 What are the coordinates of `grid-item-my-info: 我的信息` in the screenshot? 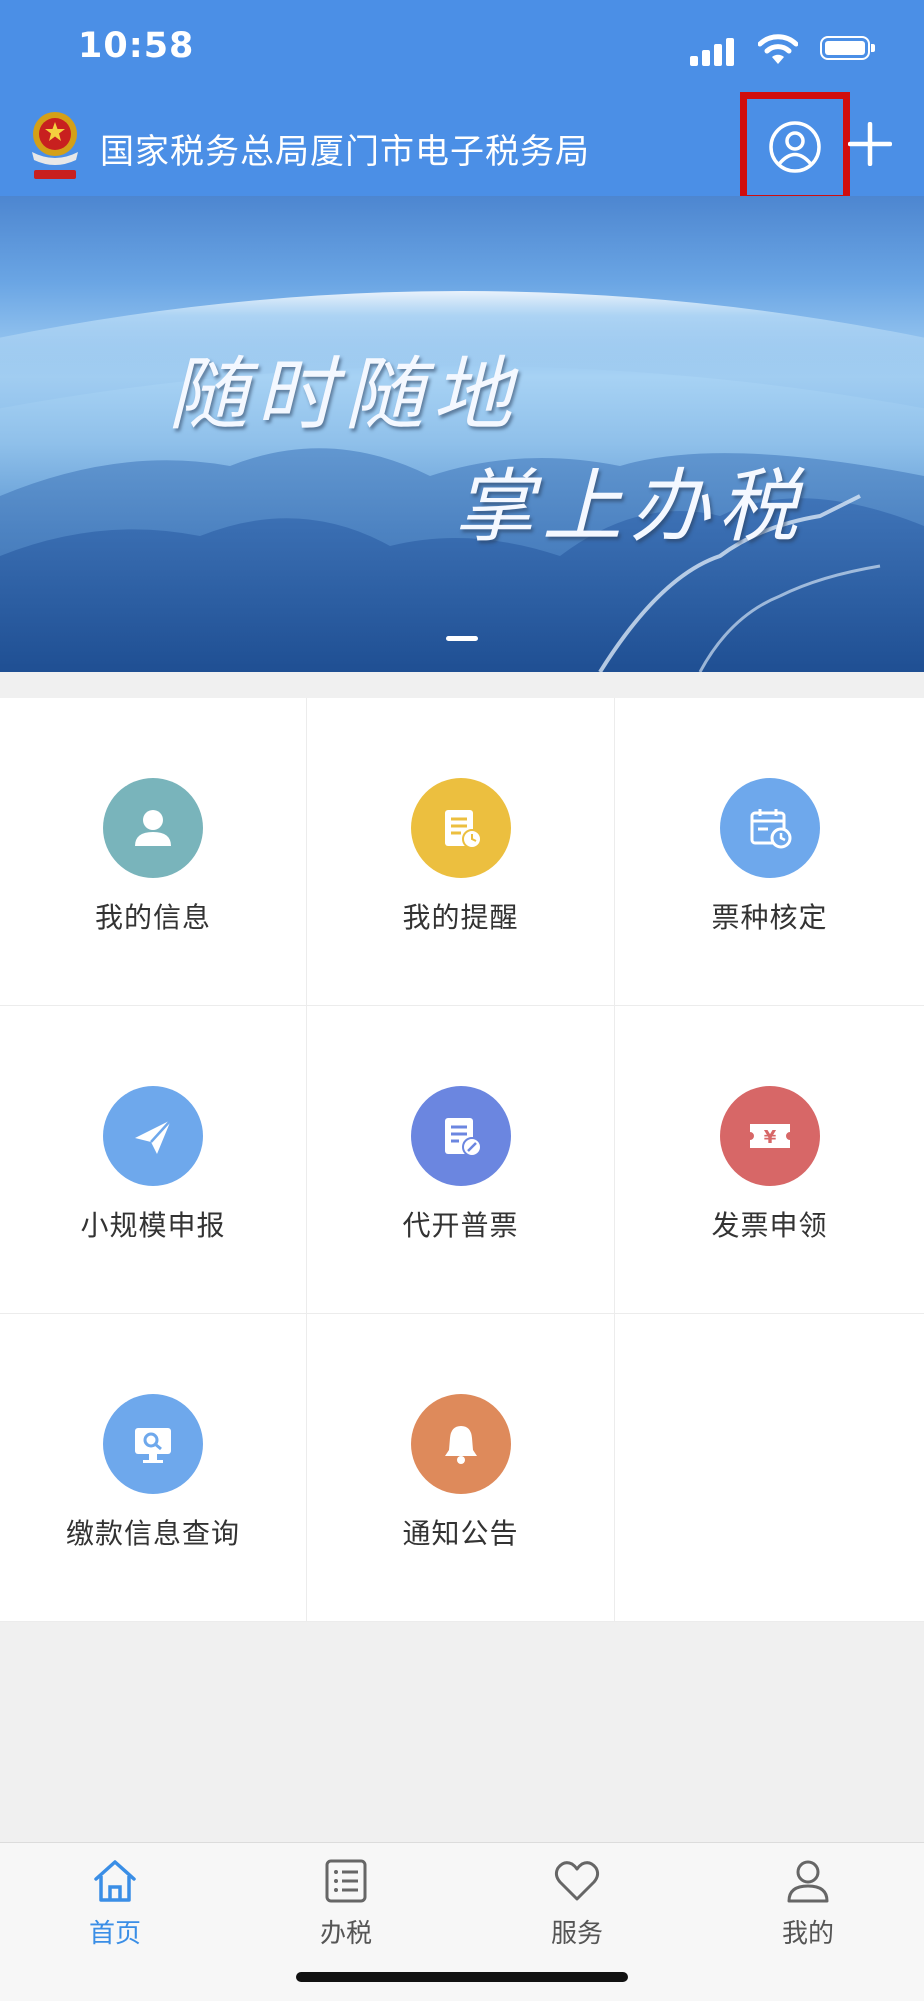 It's located at (153, 852).